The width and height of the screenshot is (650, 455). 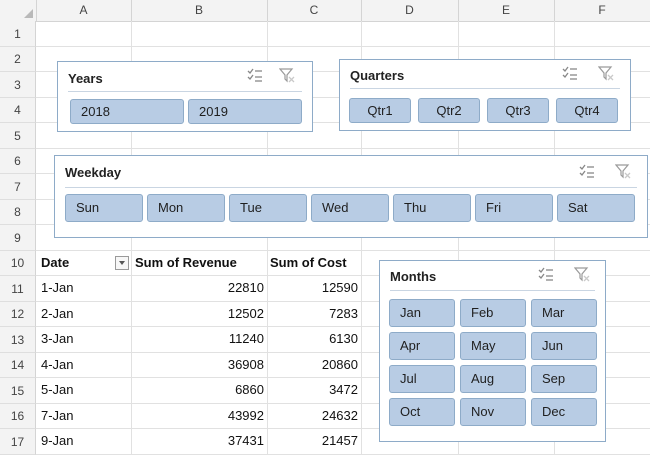 I want to click on quarters-slicer-title: Quarters, so click(x=377, y=75).